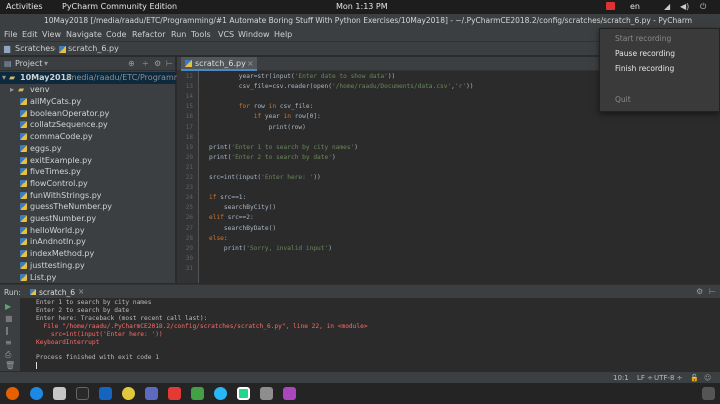 Image resolution: width=720 pixels, height=404 pixels. I want to click on pause-recording-item: Pause recording, so click(645, 53).